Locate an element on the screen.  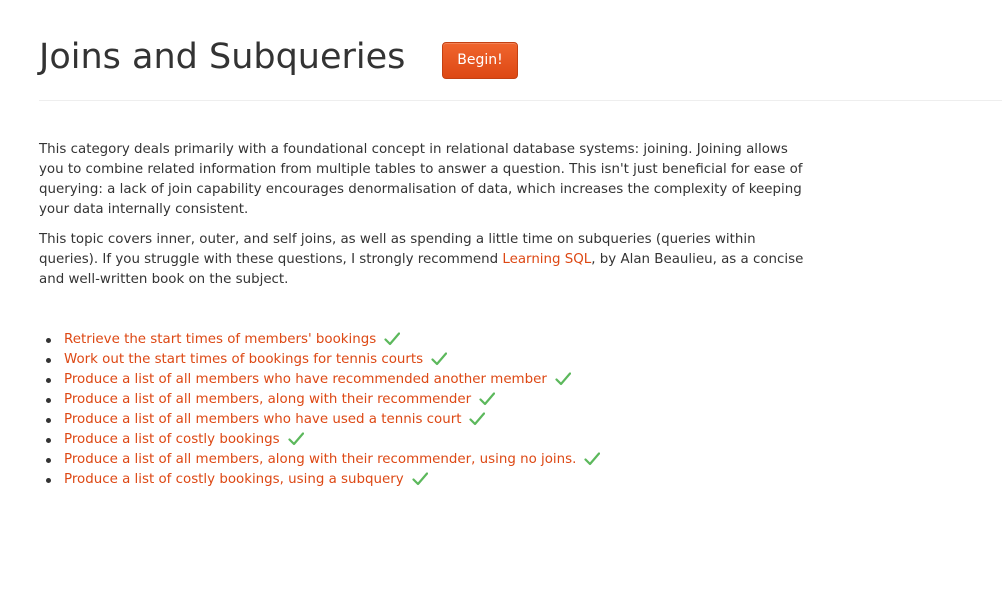
begin-button: Begin! is located at coordinates (480, 60).